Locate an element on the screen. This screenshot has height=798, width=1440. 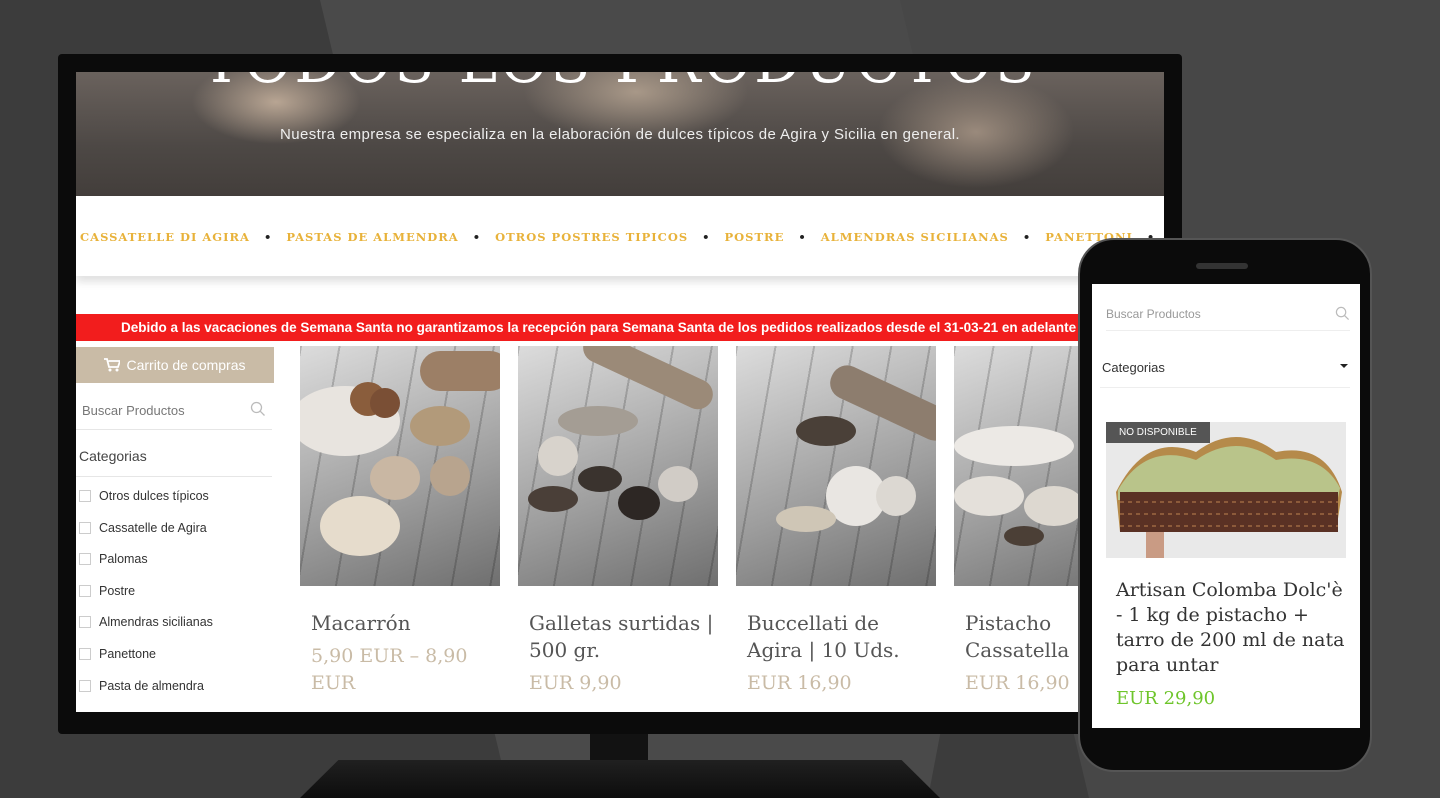
category-label: Postre is located at coordinates (117, 590).